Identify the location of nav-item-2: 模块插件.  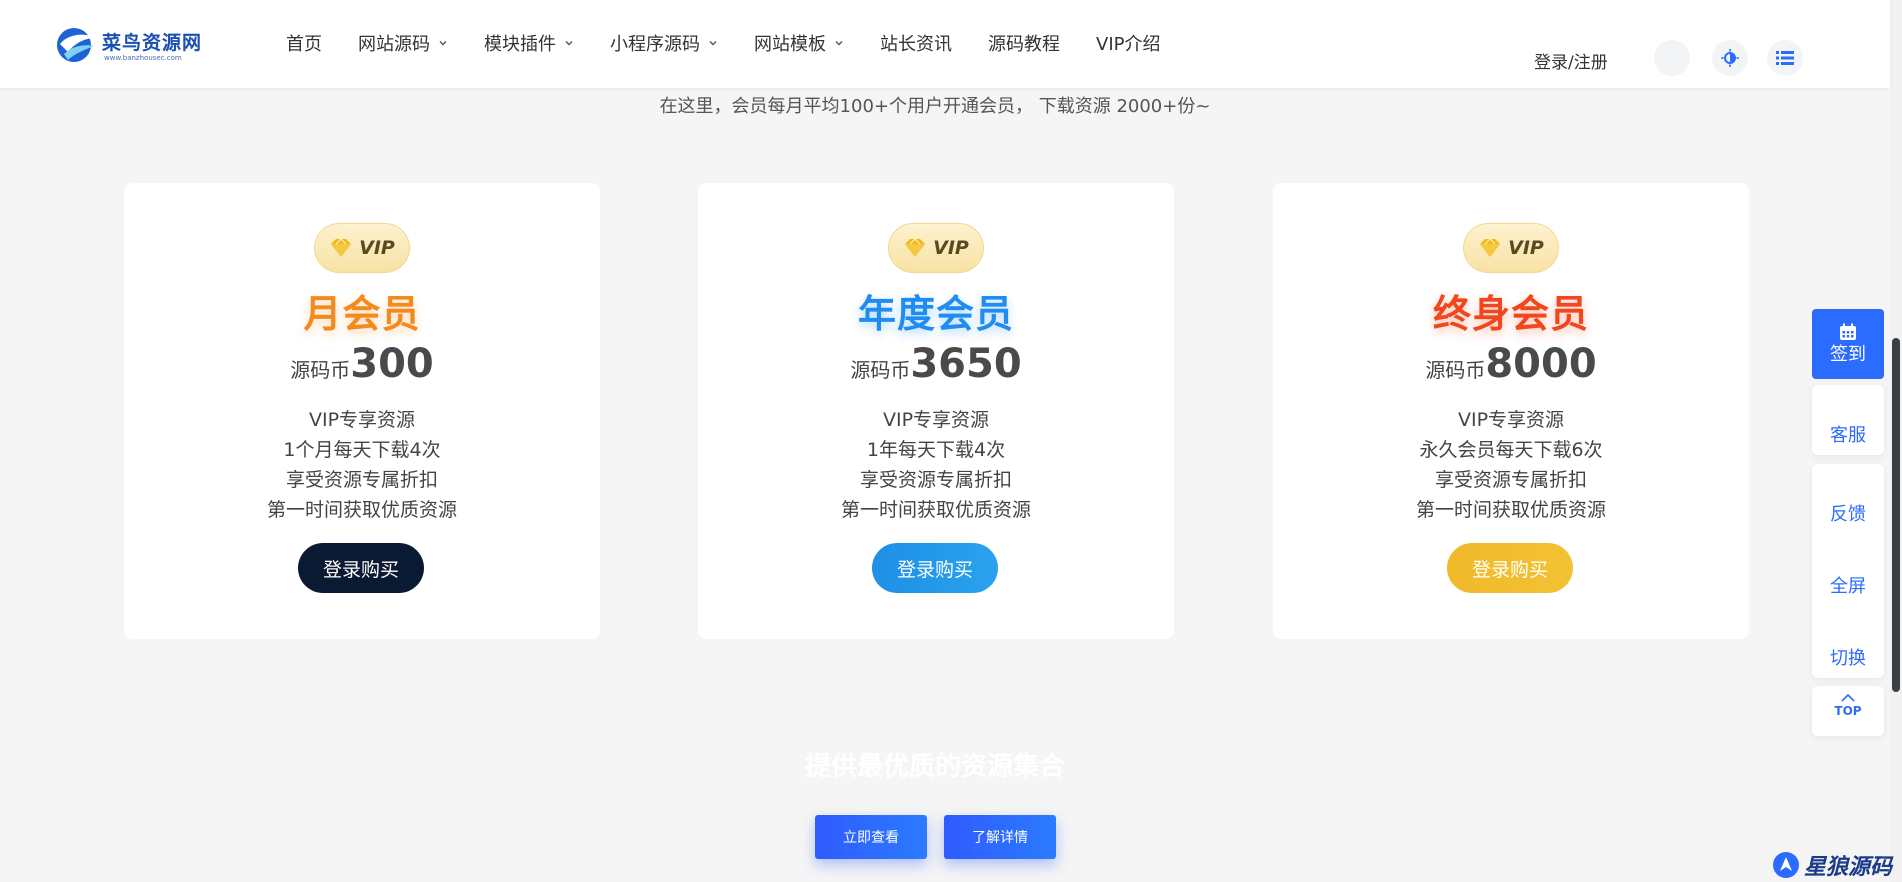
(529, 43).